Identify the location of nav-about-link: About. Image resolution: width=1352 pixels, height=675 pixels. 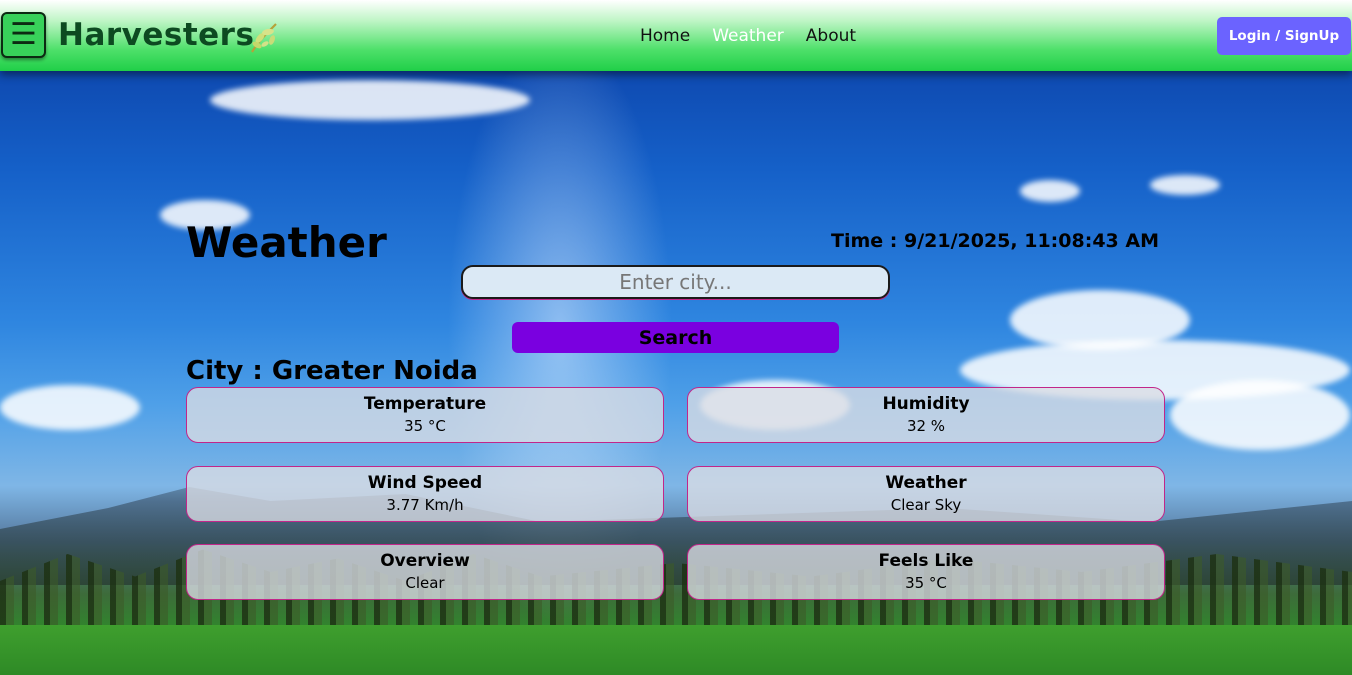
(831, 36).